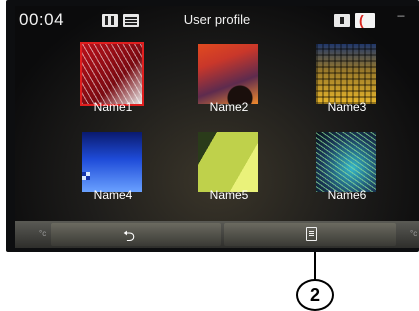  What do you see at coordinates (347, 195) in the screenshot?
I see `profile-label: Name6` at bounding box center [347, 195].